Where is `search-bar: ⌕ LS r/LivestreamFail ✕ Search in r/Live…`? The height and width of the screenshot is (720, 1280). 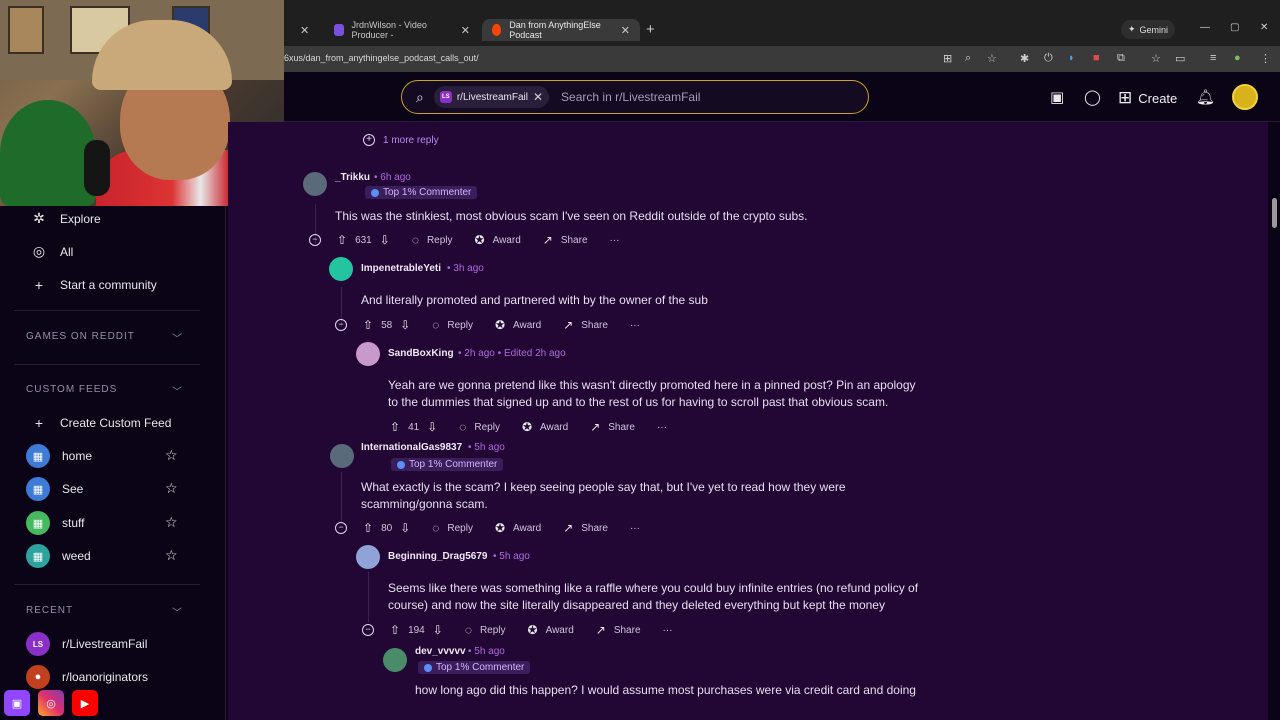 search-bar: ⌕ LS r/LivestreamFail ✕ Search in r/Live… is located at coordinates (635, 97).